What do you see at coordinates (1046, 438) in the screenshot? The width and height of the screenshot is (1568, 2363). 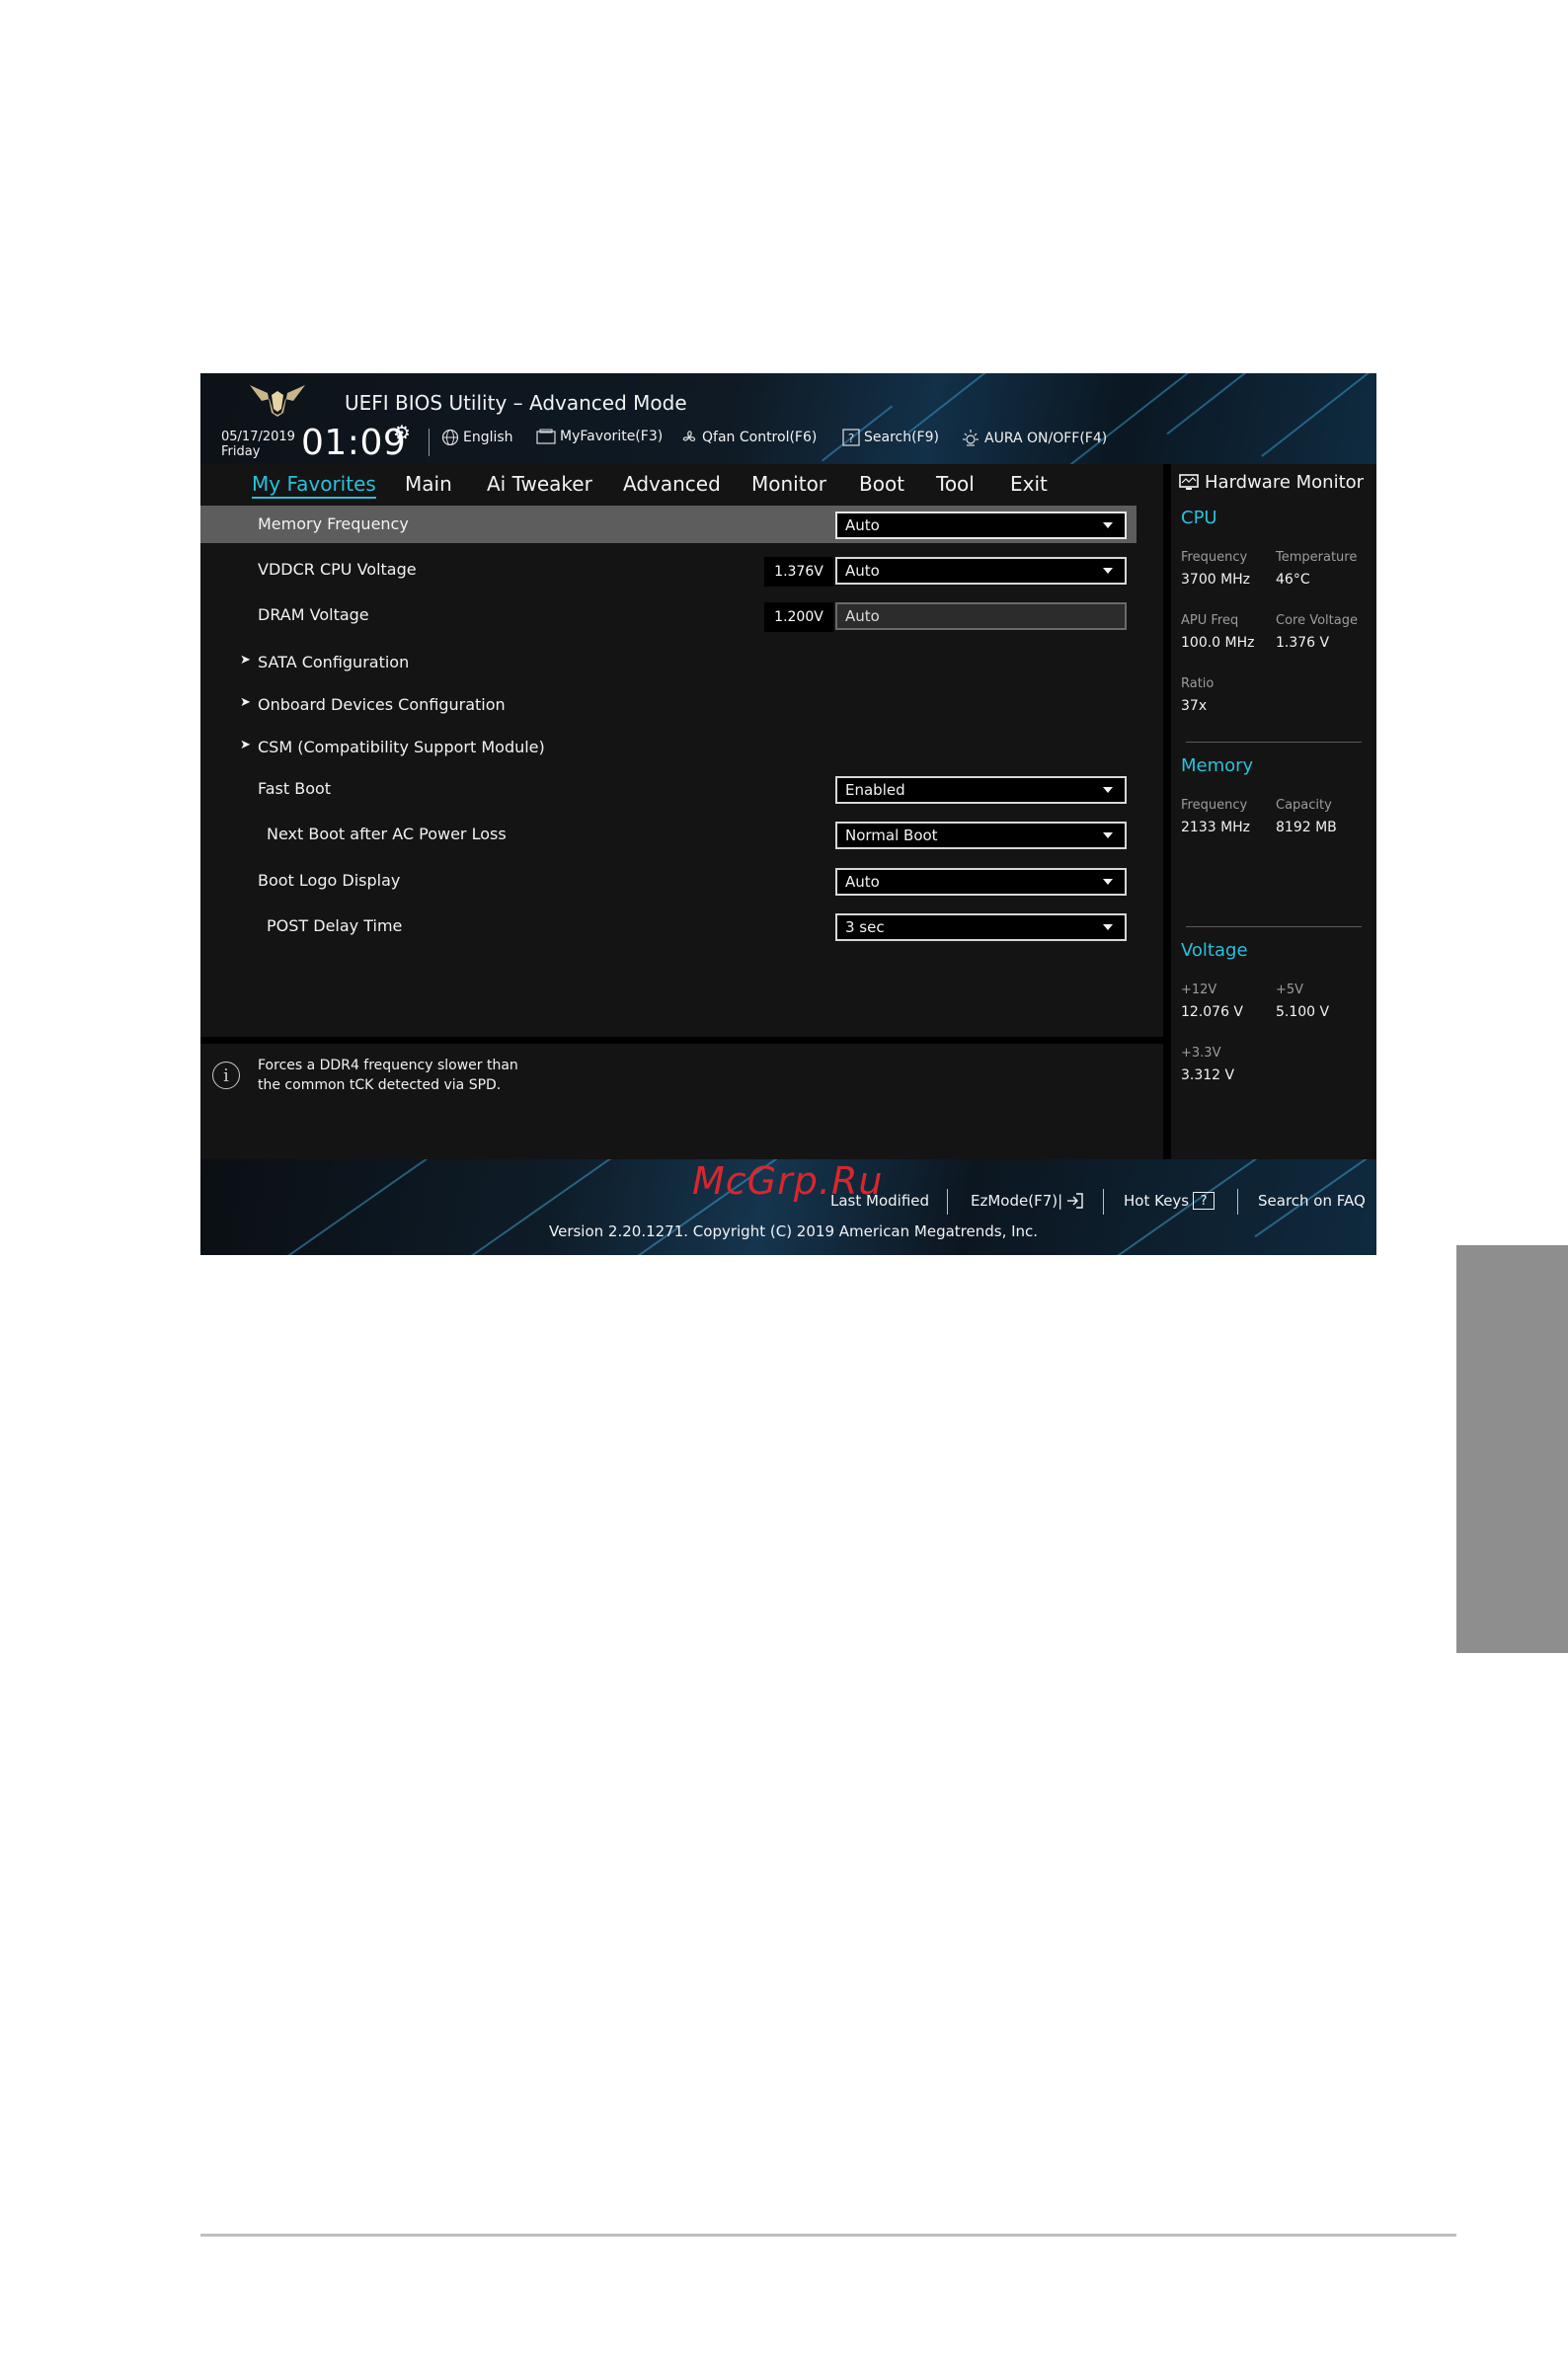 I see `aura-label: AURA ON/OFF(F4)` at bounding box center [1046, 438].